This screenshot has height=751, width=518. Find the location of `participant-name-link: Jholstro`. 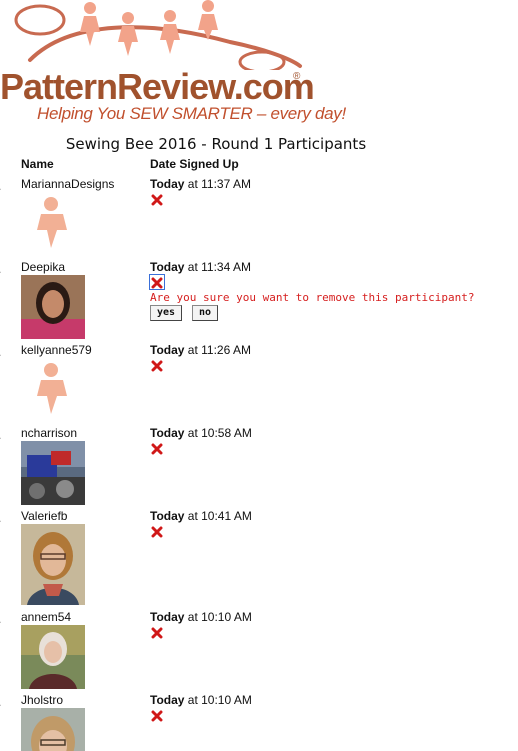

participant-name-link: Jholstro is located at coordinates (42, 700).